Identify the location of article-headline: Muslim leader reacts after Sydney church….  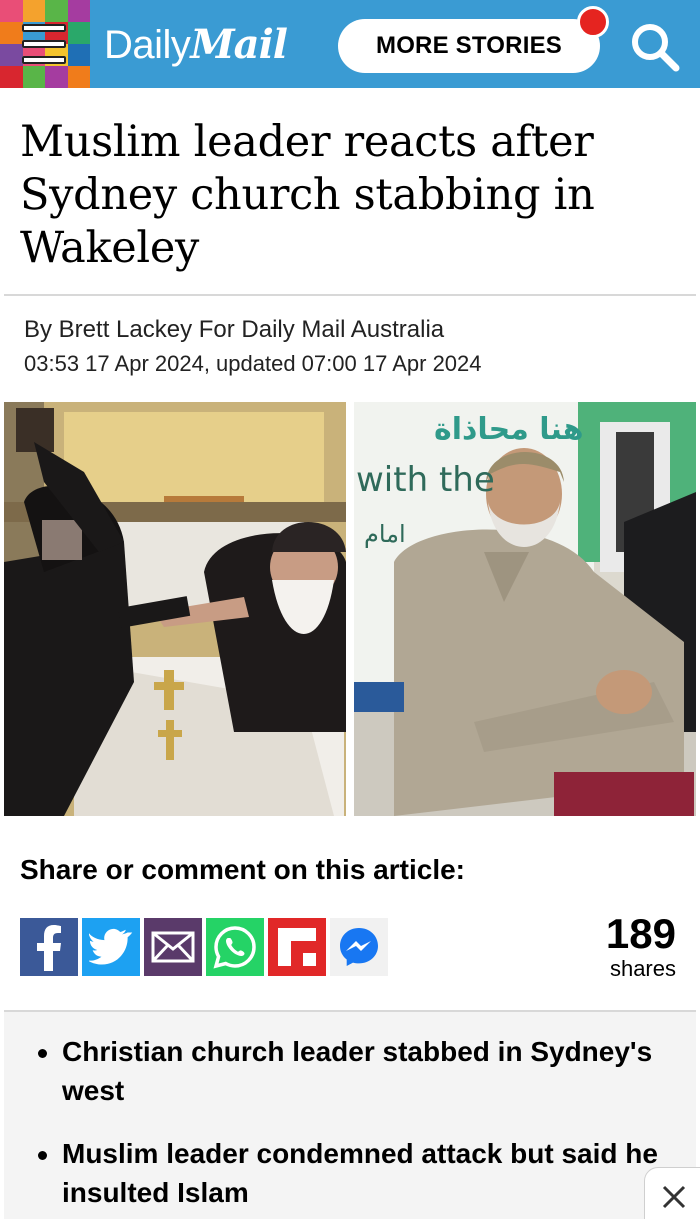
(307, 195).